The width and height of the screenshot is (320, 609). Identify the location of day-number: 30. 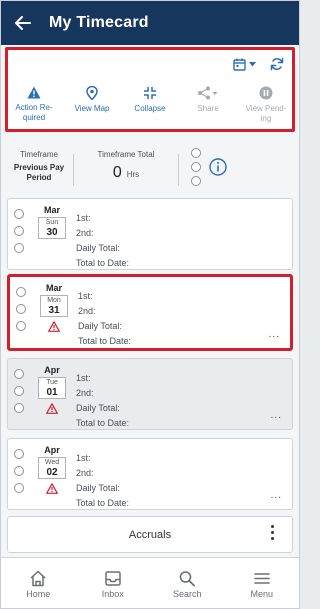
(52, 232).